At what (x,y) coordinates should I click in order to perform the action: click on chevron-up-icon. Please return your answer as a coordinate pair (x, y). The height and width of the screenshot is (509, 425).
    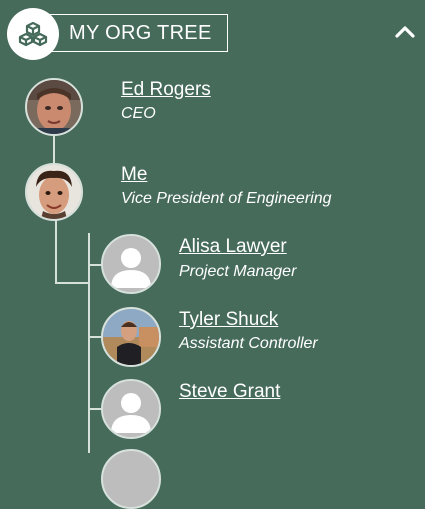
    Looking at the image, I should click on (405, 32).